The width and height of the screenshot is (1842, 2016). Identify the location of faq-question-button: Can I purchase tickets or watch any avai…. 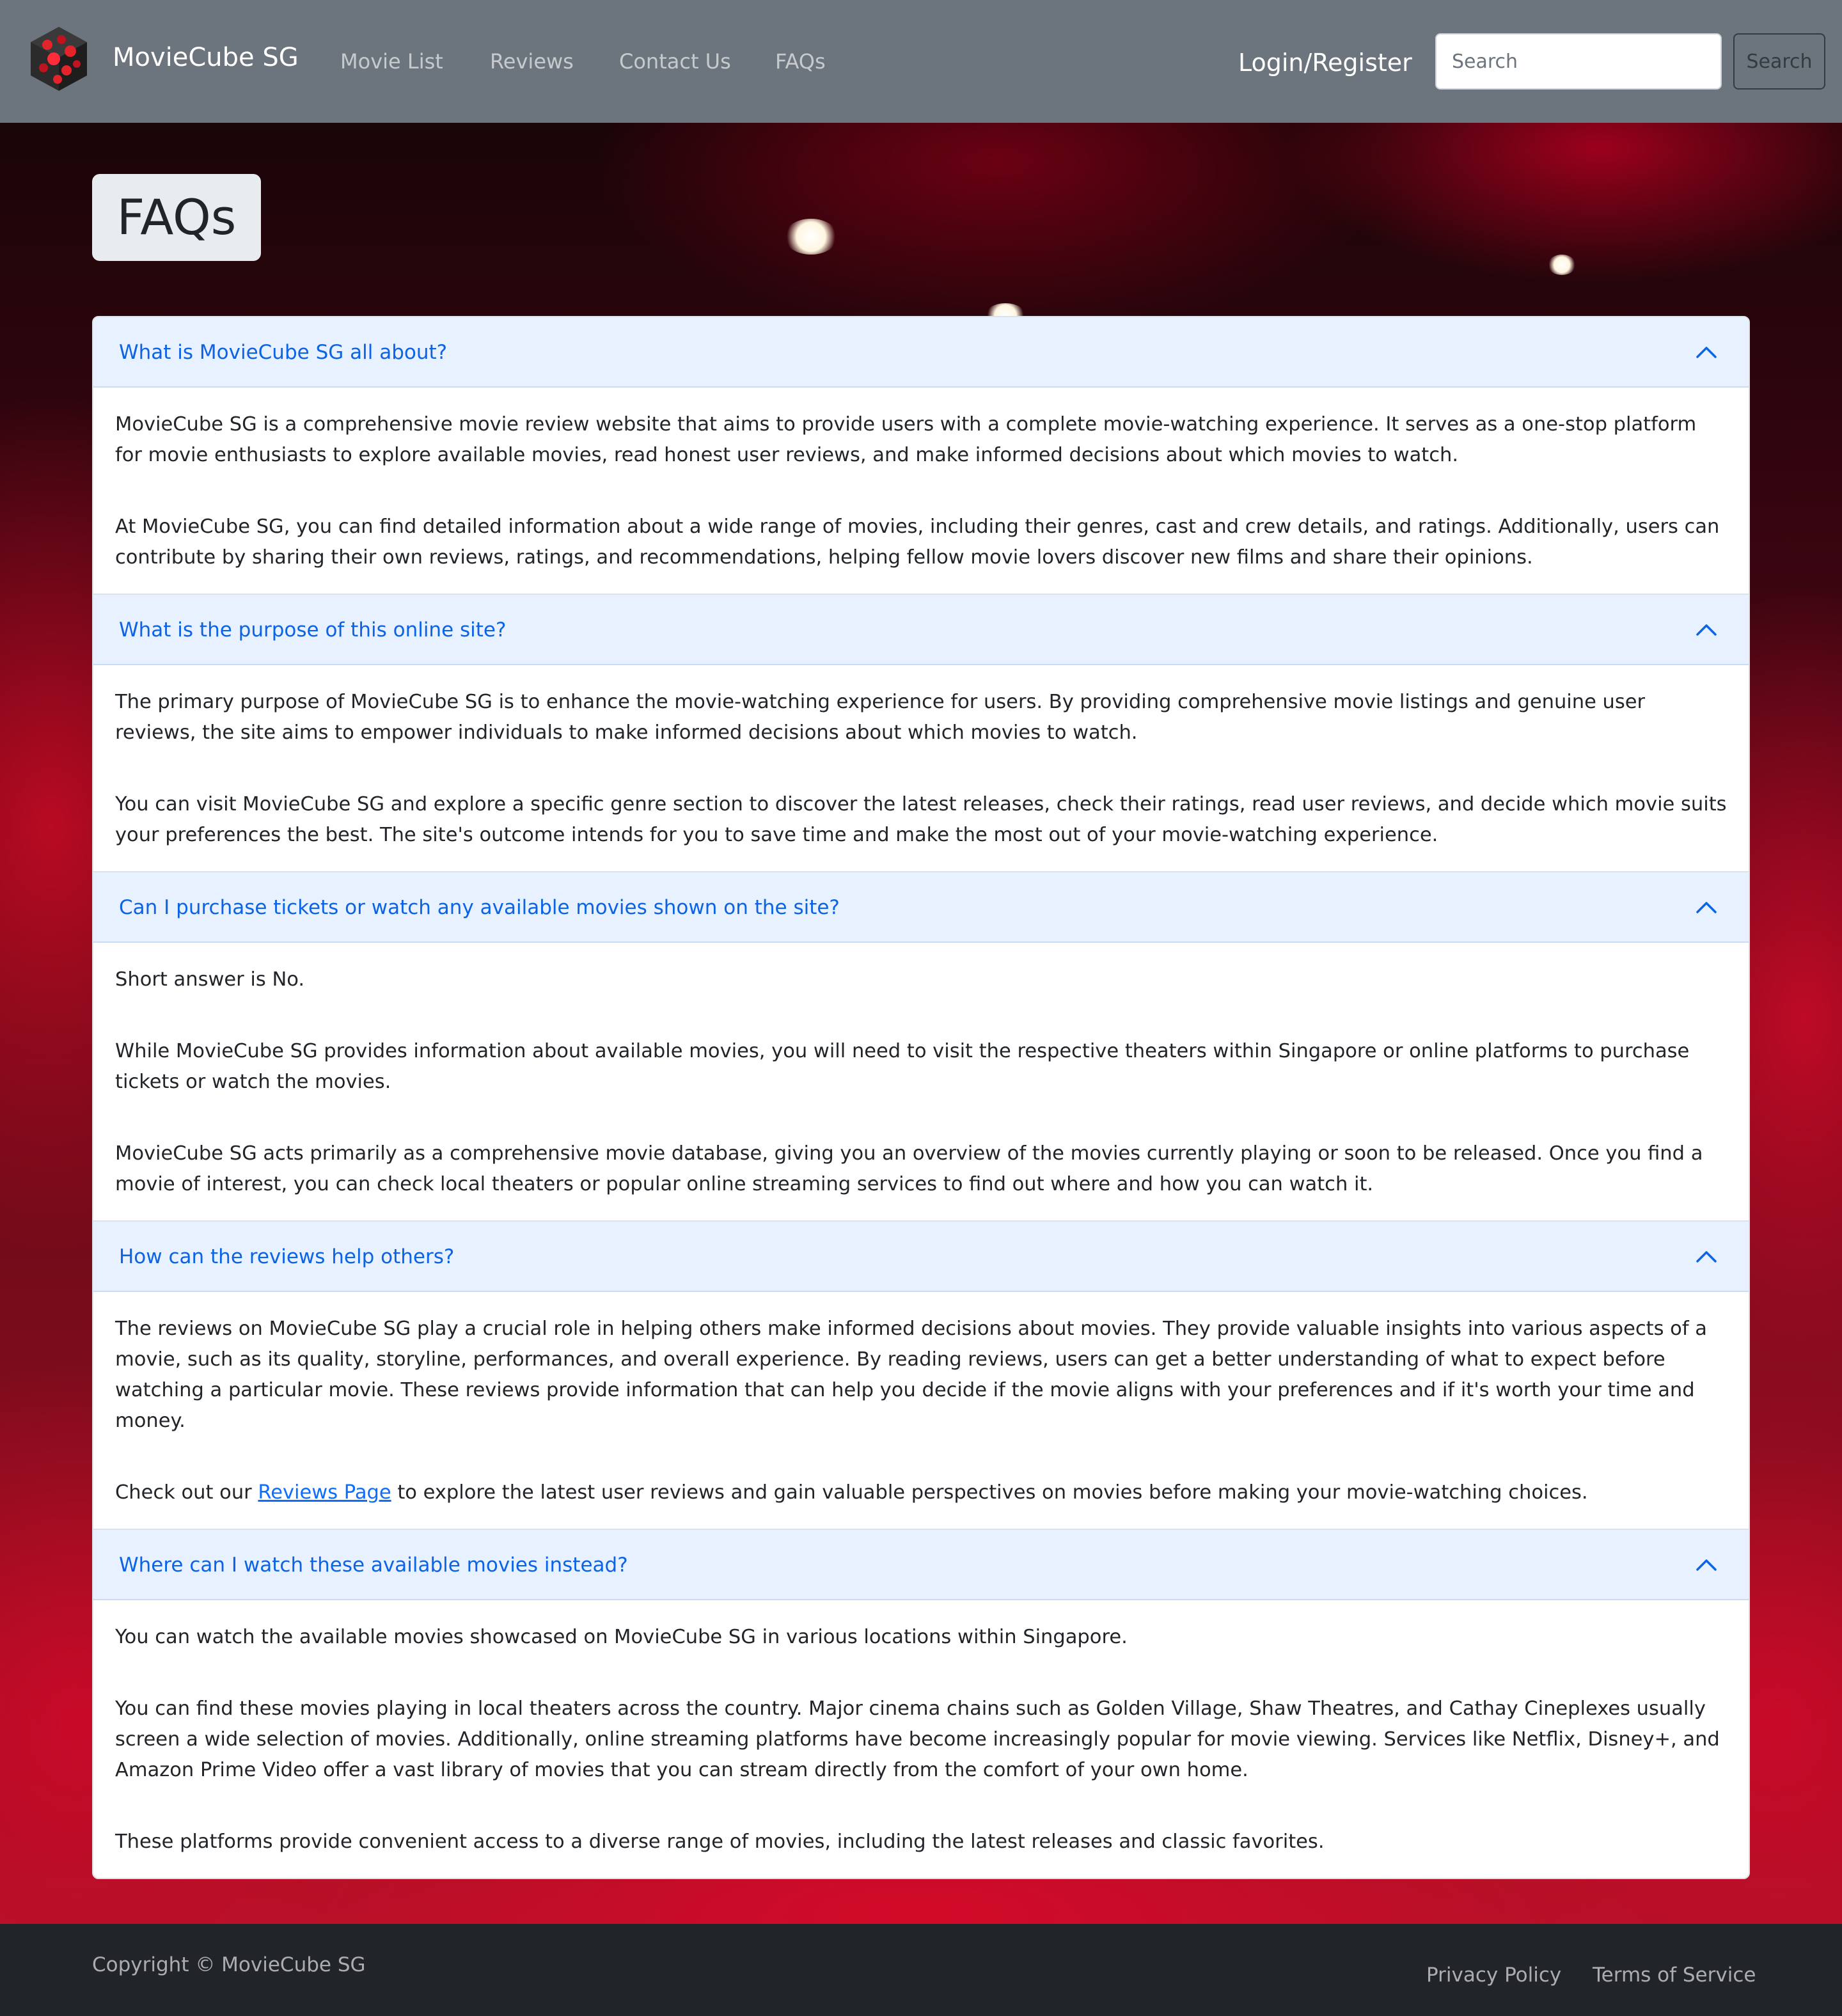
(921, 908).